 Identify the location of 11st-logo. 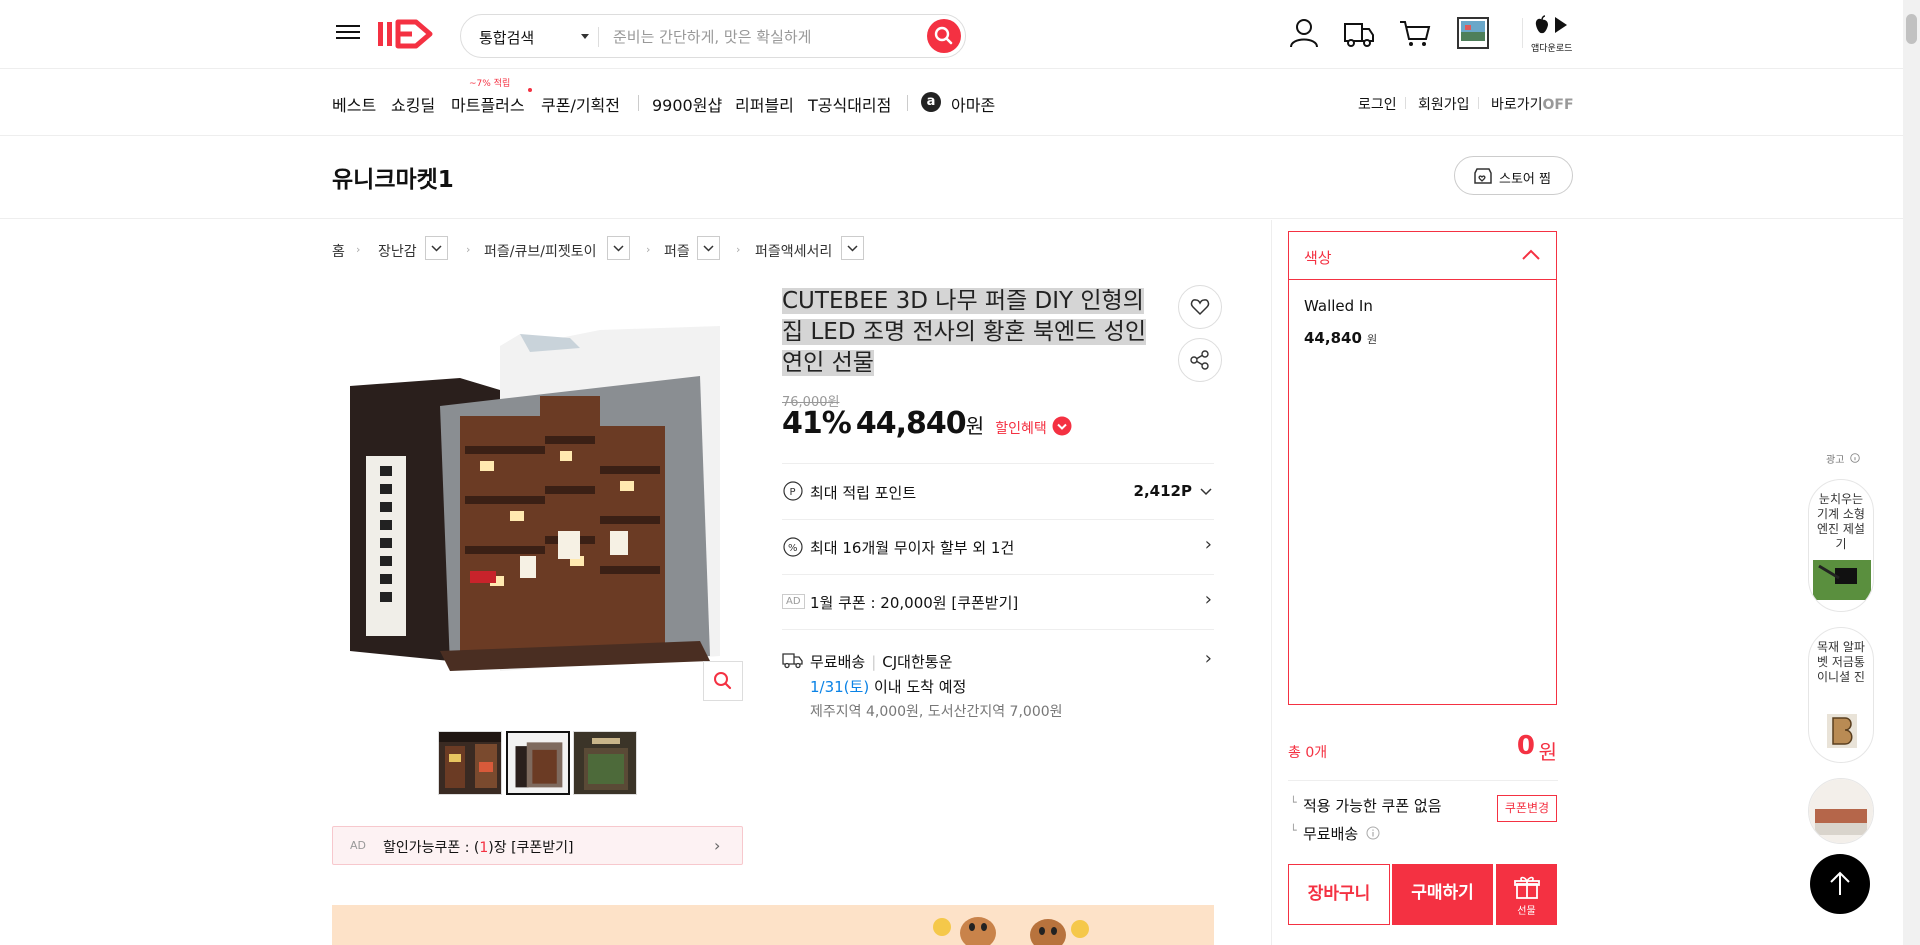
(411, 34).